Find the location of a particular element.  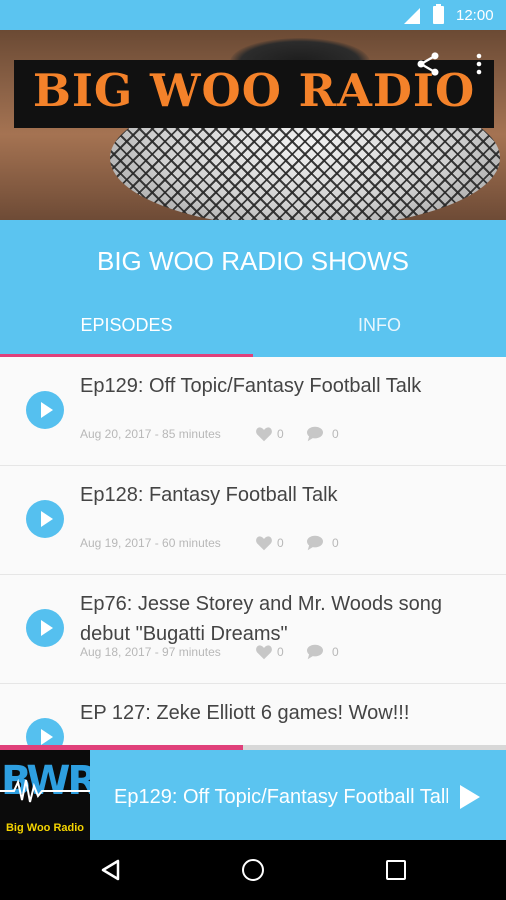

now-playing-title: Ep129: Off Topic/Fantasy Football Talk is located at coordinates (281, 797).